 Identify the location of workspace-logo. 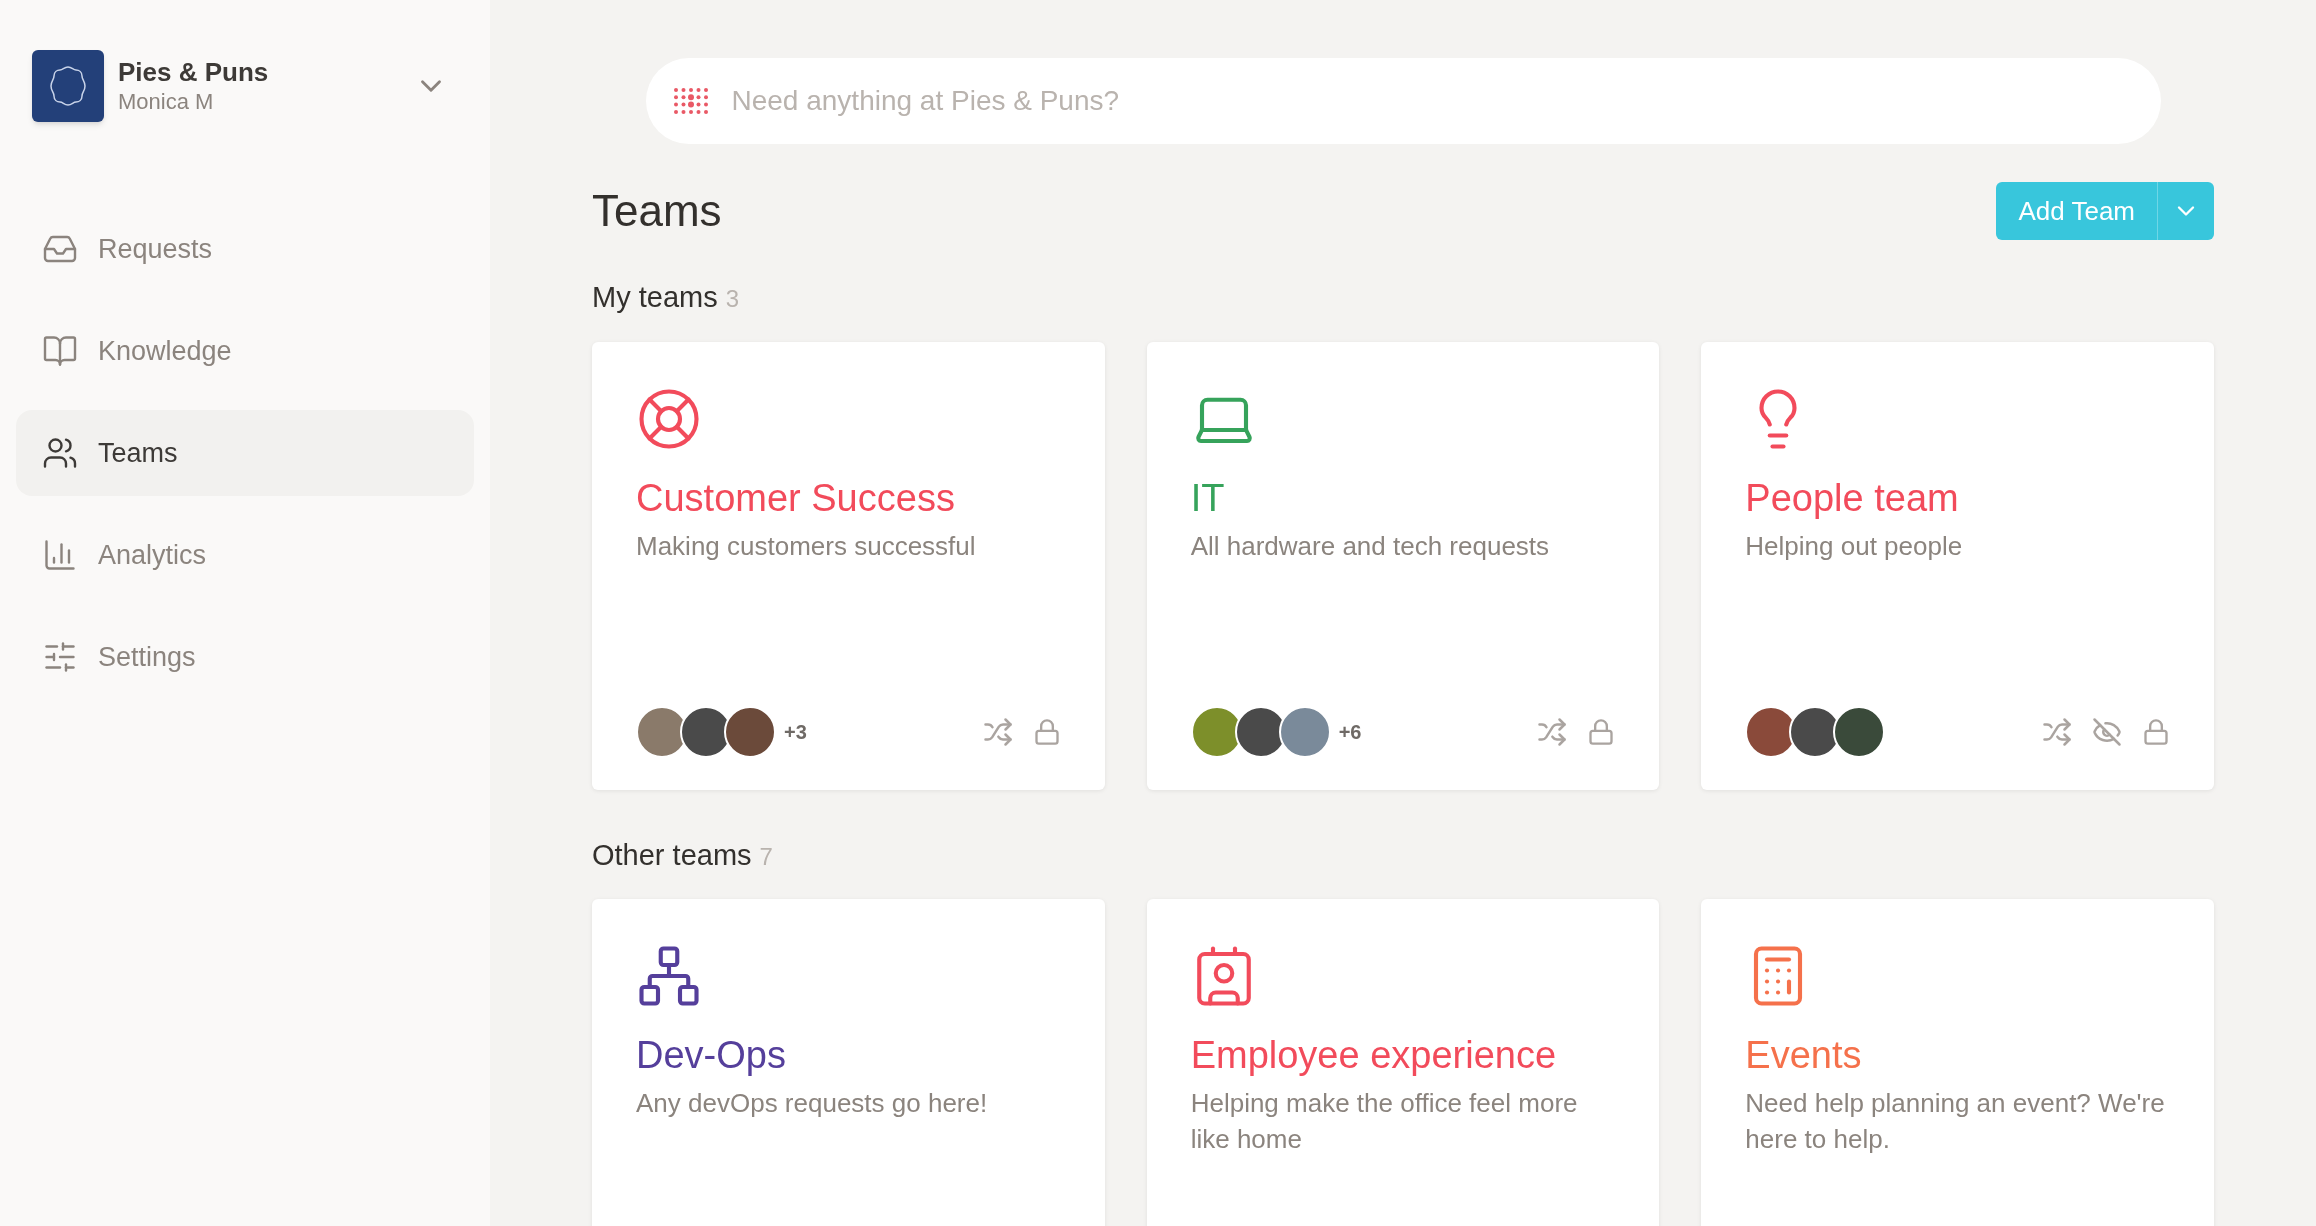
(68, 86).